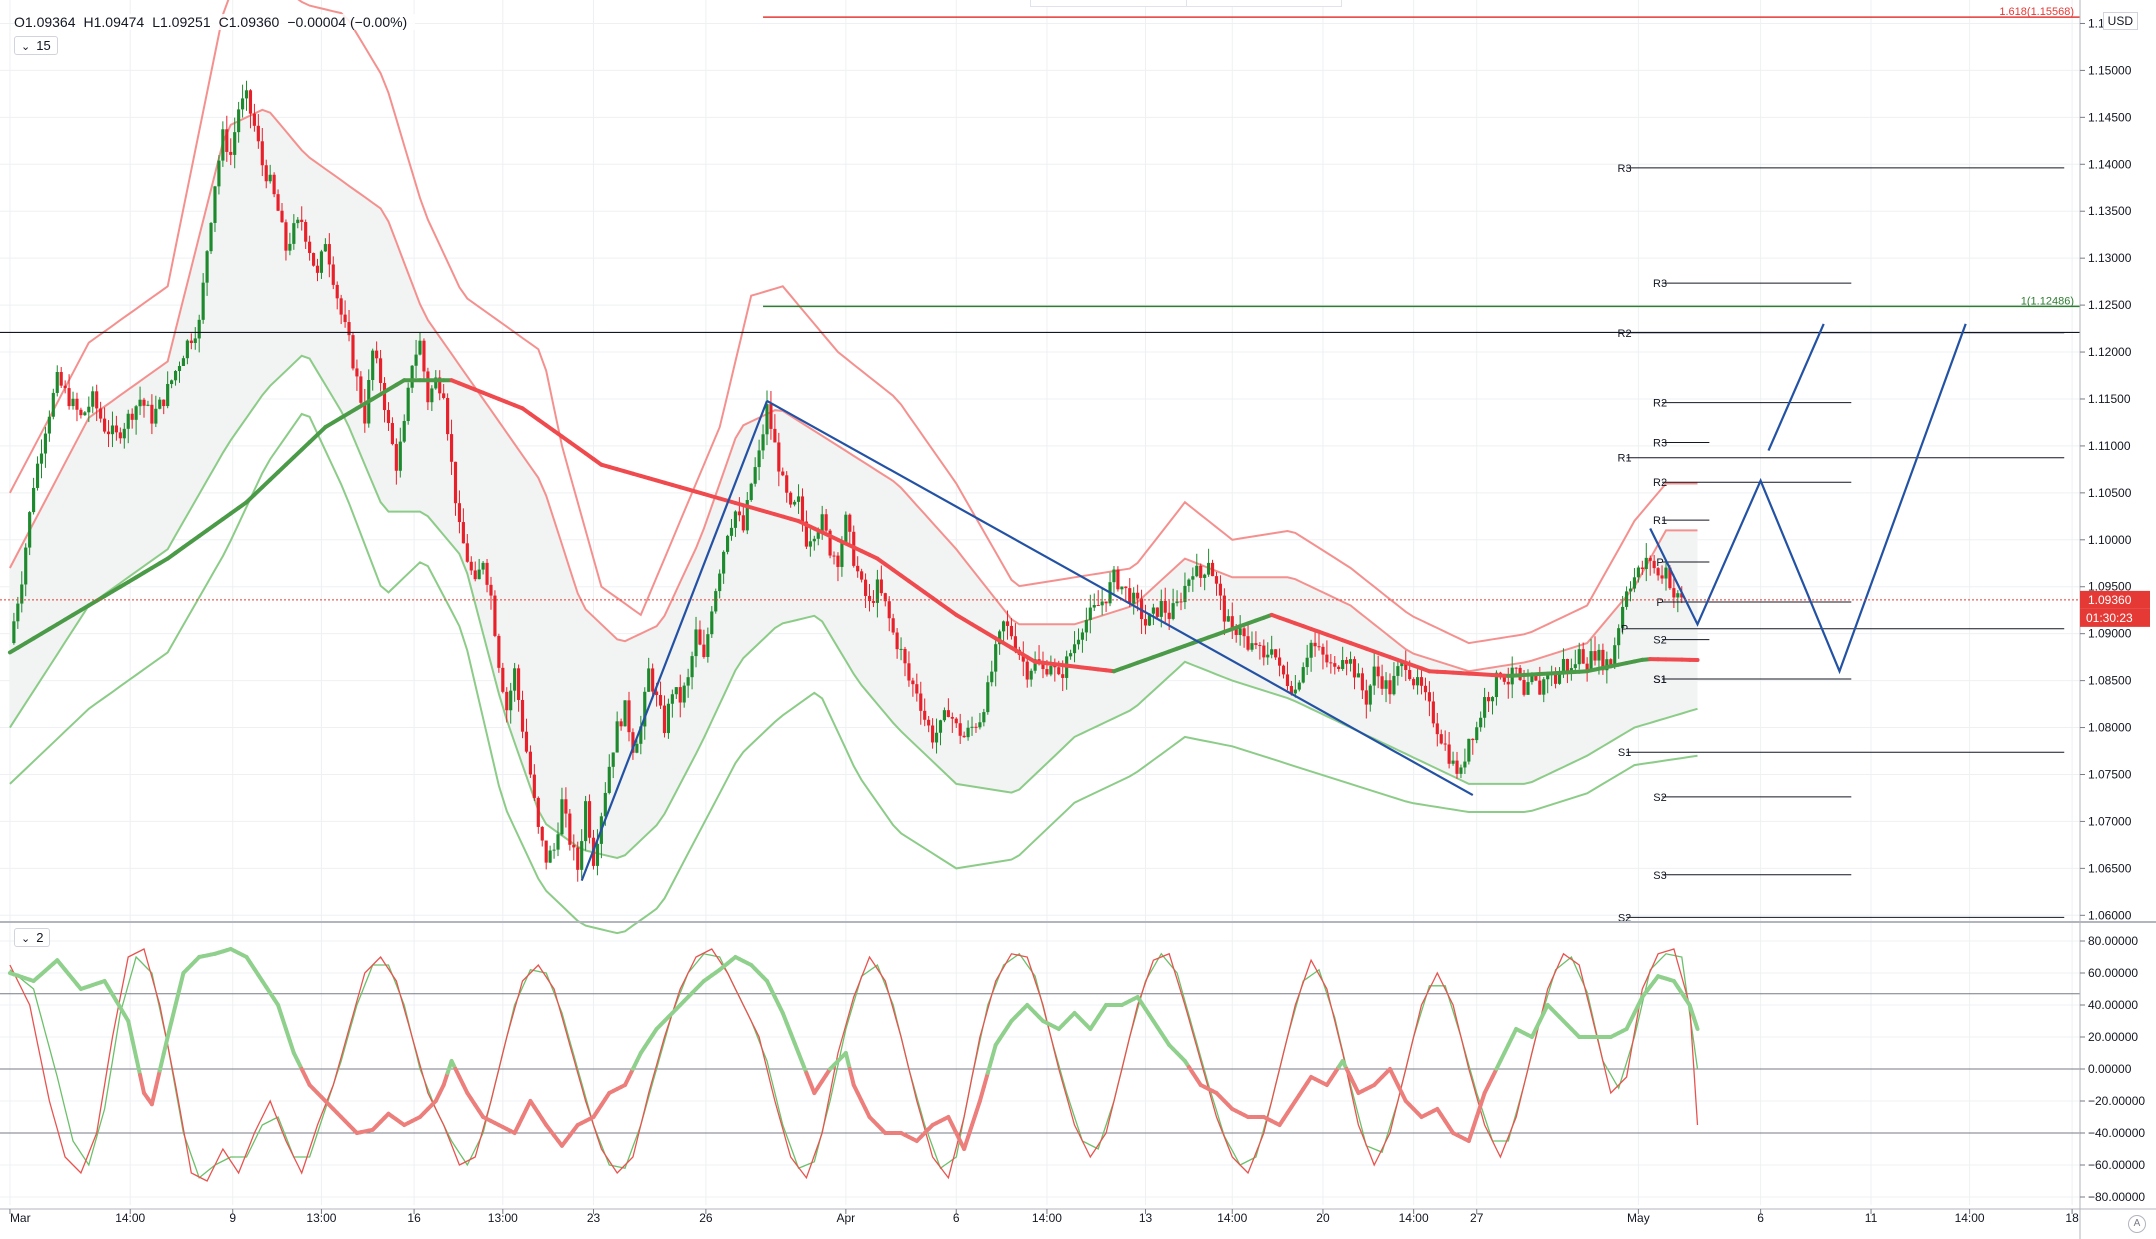 This screenshot has height=1239, width=2156. Describe the element at coordinates (1660, 404) in the screenshot. I see `pivot-label: R2` at that location.